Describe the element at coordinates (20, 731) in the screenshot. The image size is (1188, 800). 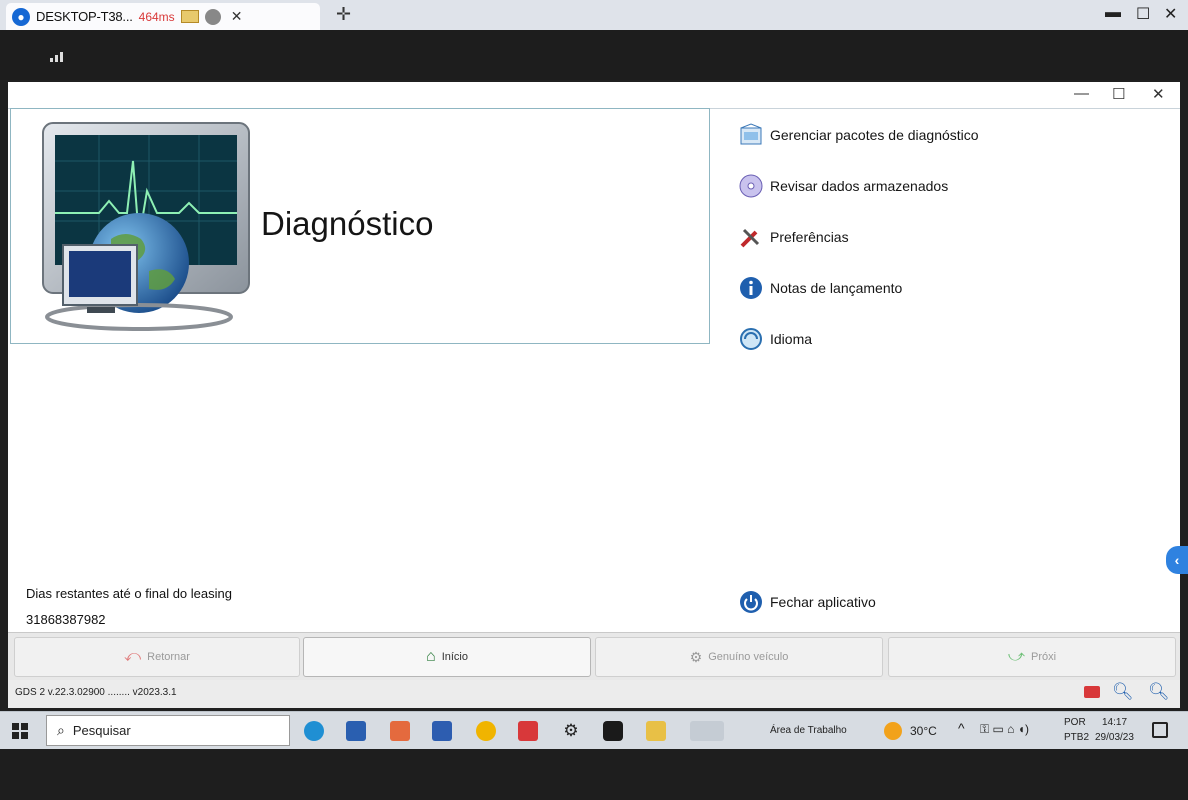
I see `windows-start-icon` at that location.